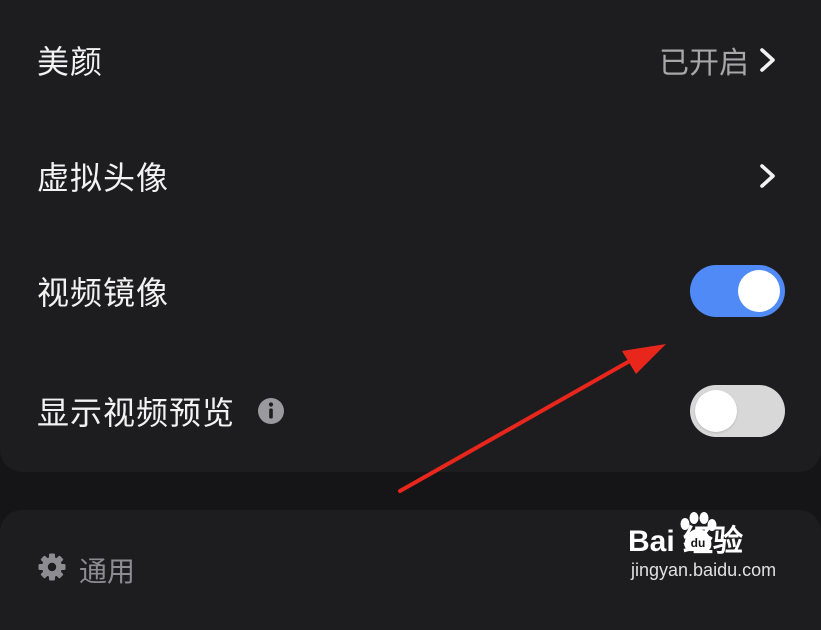 The height and width of the screenshot is (630, 821). I want to click on video-mirror-label: 视频镜像, so click(103, 293).